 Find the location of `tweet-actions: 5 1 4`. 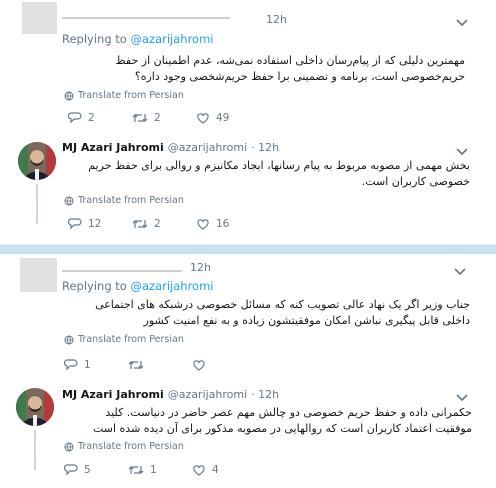

tweet-actions: 5 1 4 is located at coordinates (160, 470).